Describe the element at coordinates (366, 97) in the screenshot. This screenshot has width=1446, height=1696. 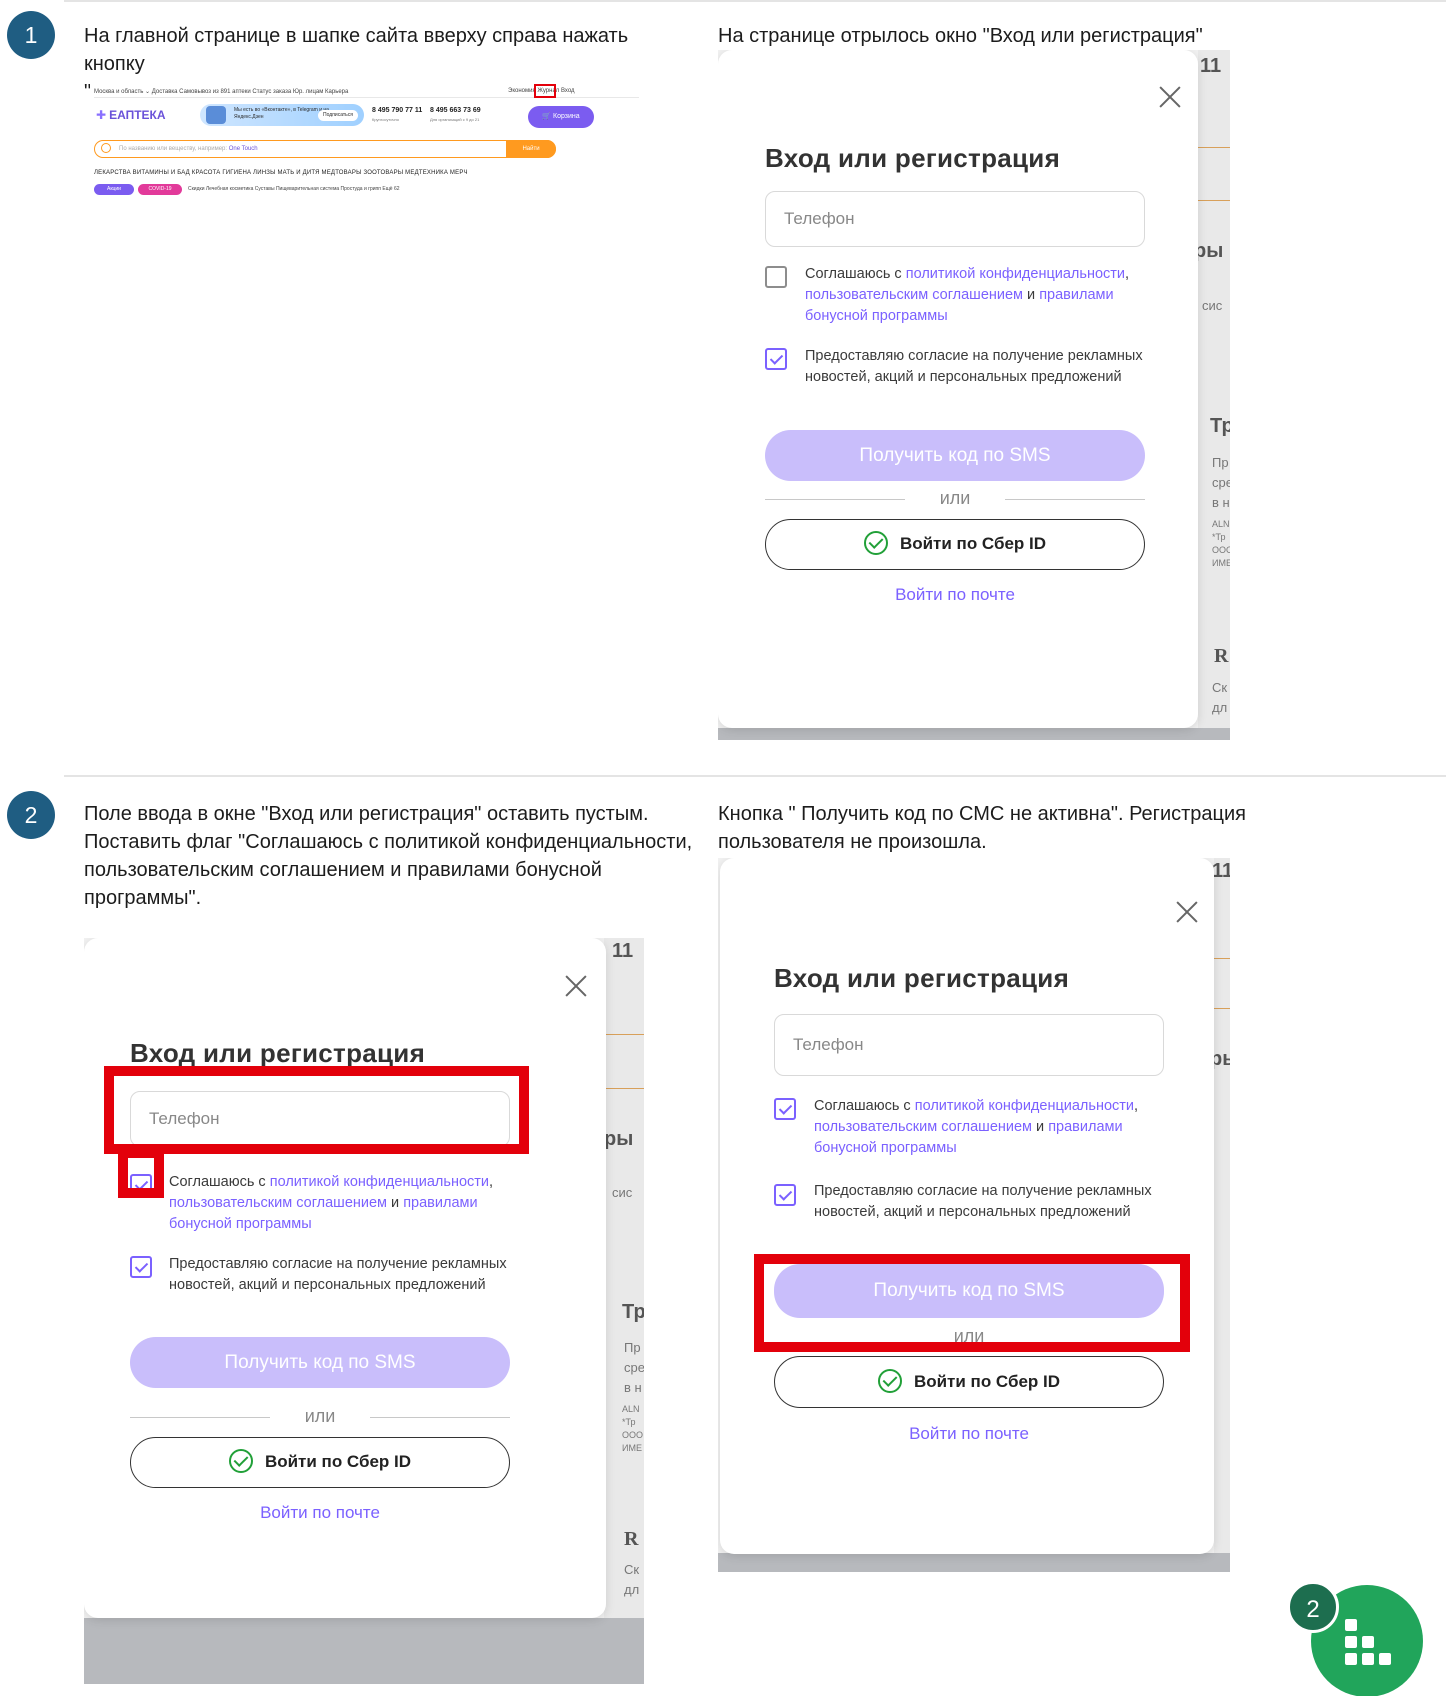
I see `header-rule` at that location.